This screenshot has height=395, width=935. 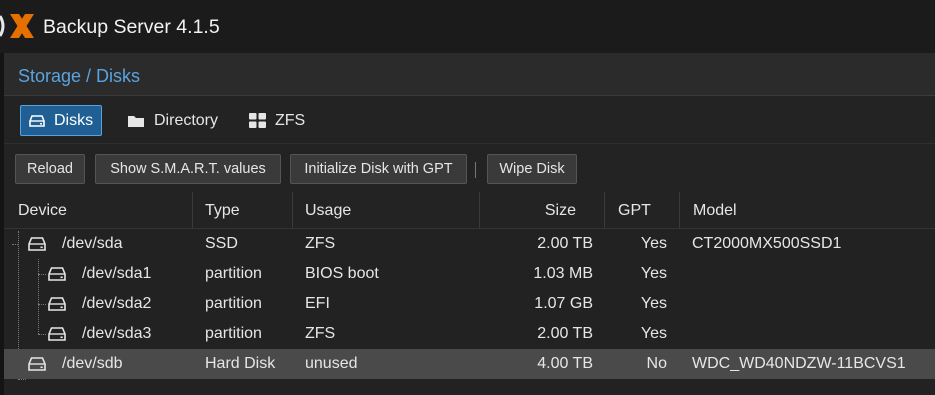 I want to click on device-model: WDC_WD40NDZW-11BCVS1, so click(x=799, y=363).